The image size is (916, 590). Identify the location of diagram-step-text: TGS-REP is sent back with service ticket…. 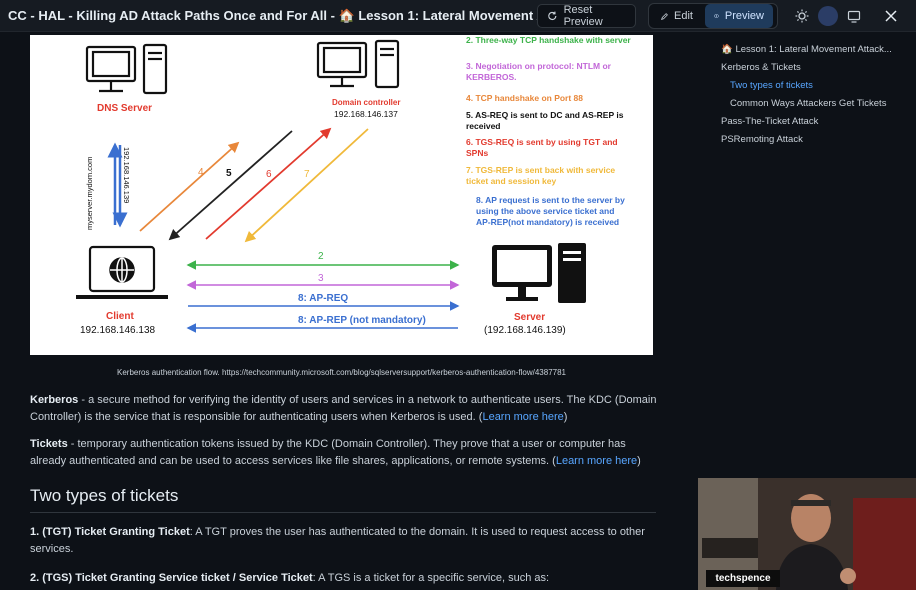
(541, 175).